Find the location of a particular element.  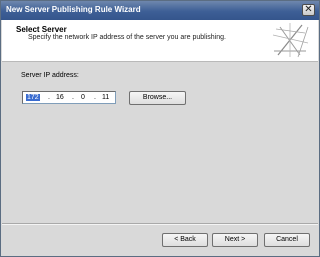

close-button: ✕ is located at coordinates (308, 10).